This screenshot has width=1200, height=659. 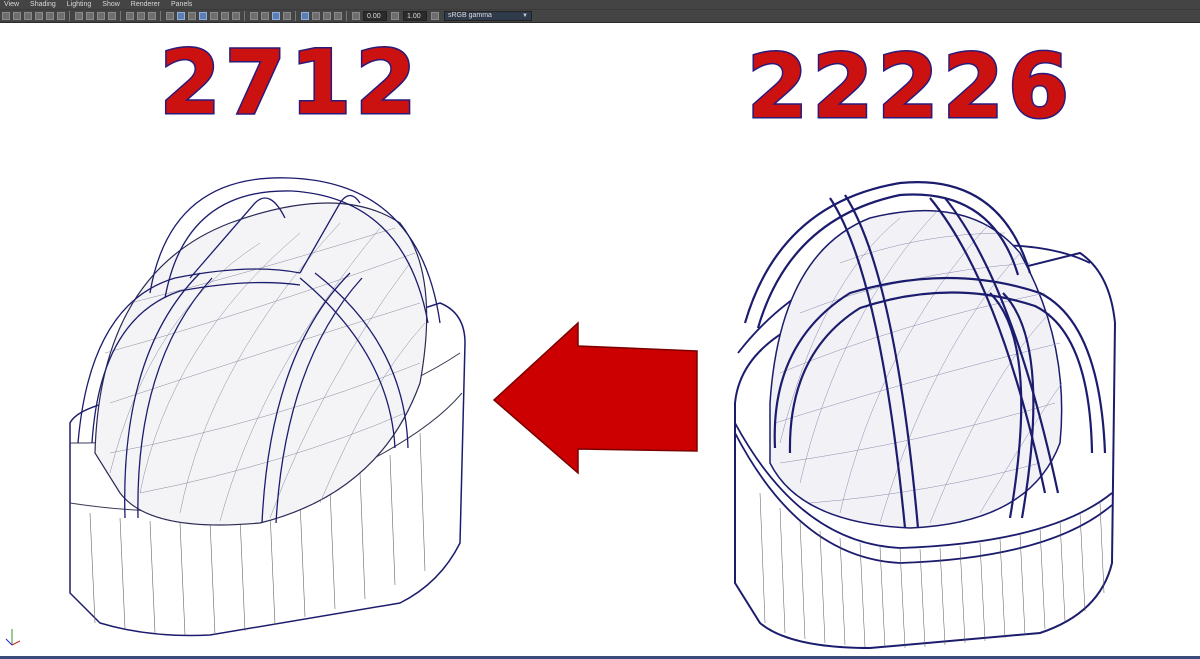 I want to click on color-space-value: sRGB gamma, so click(x=470, y=15).